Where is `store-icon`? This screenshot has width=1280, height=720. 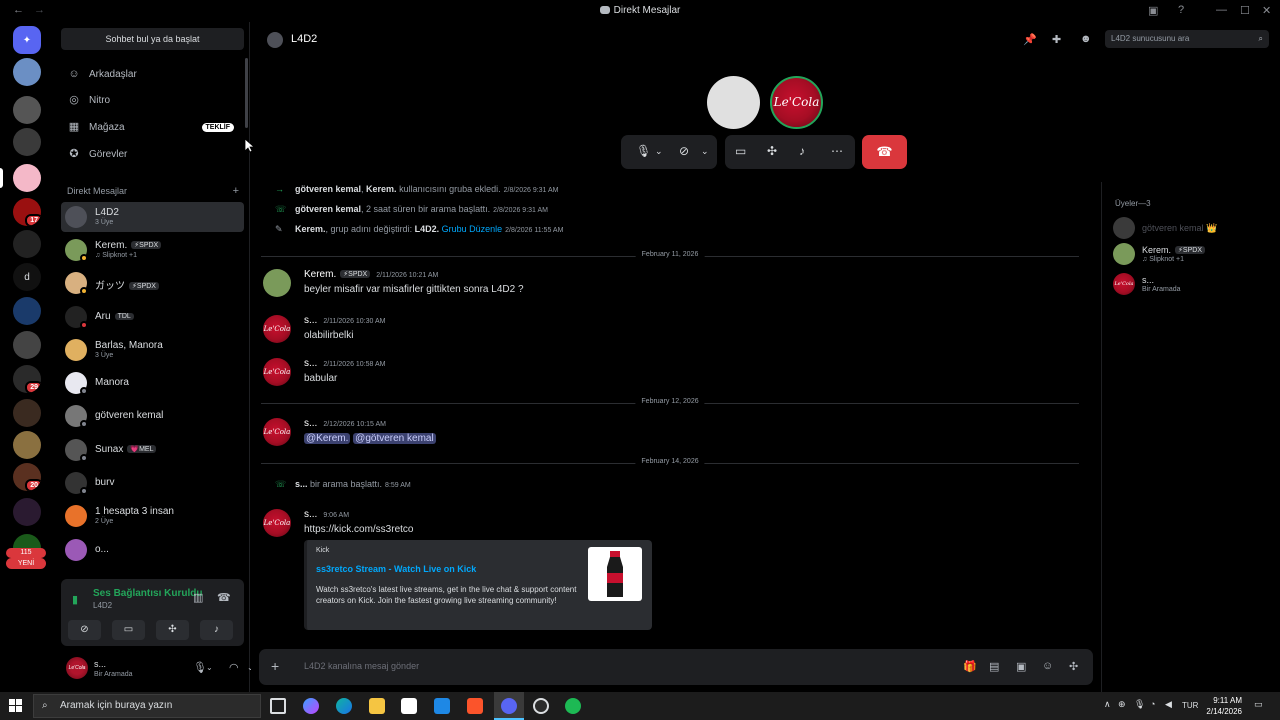
store-icon is located at coordinates (409, 706).